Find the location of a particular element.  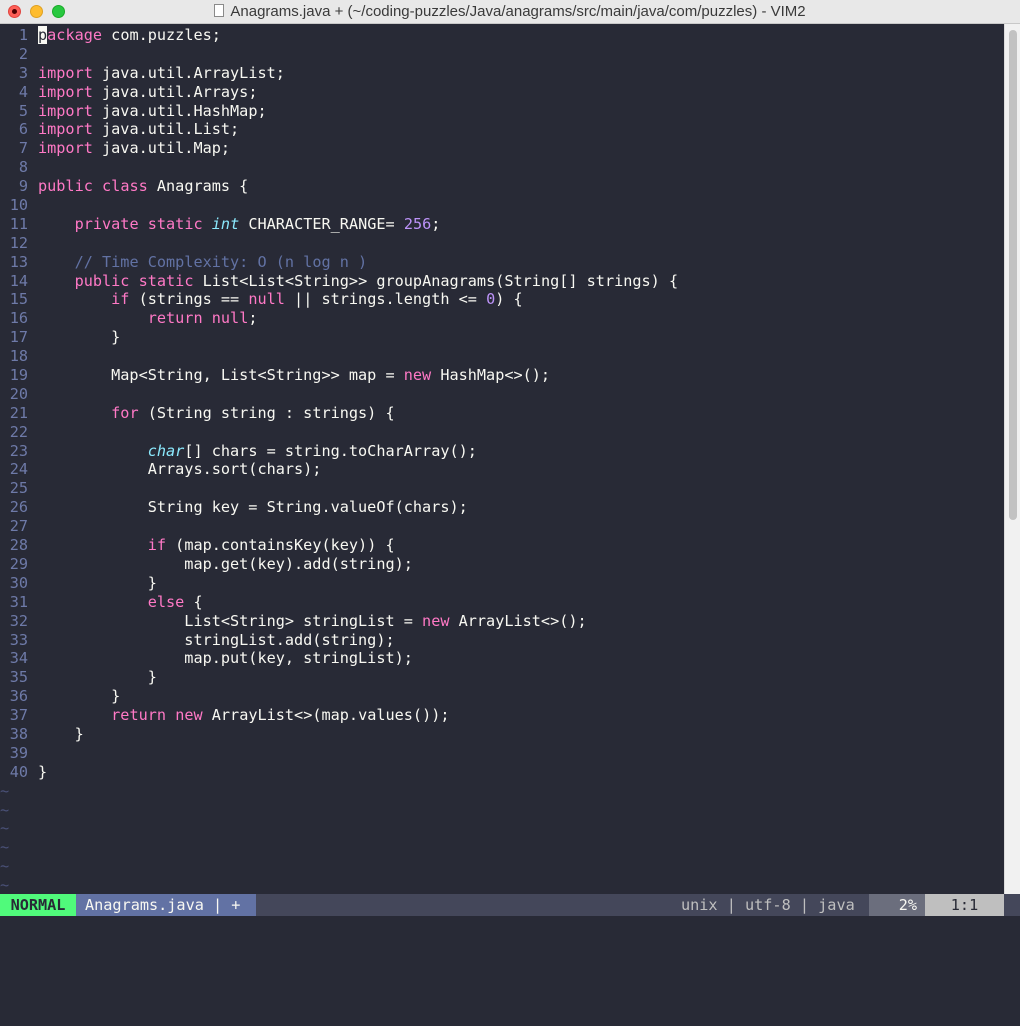

code-line: 2 is located at coordinates (502, 54).